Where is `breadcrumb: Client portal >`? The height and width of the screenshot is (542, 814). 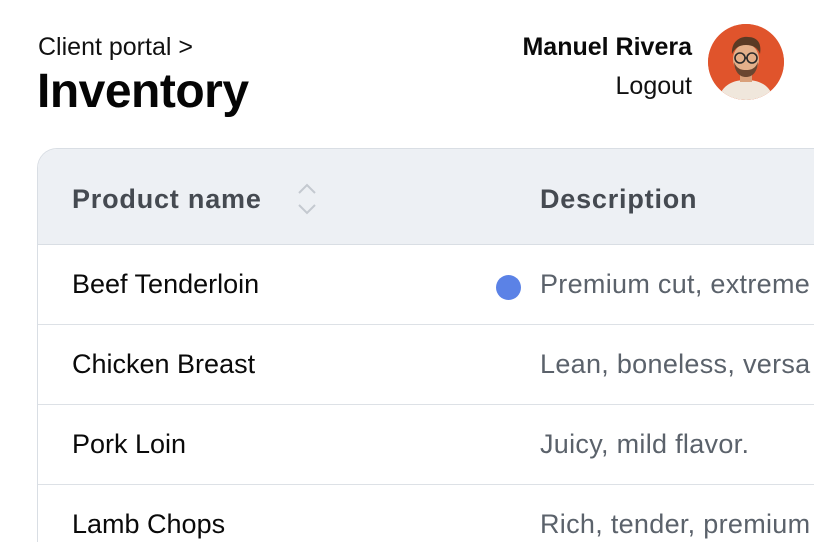
breadcrumb: Client portal > is located at coordinates (115, 47).